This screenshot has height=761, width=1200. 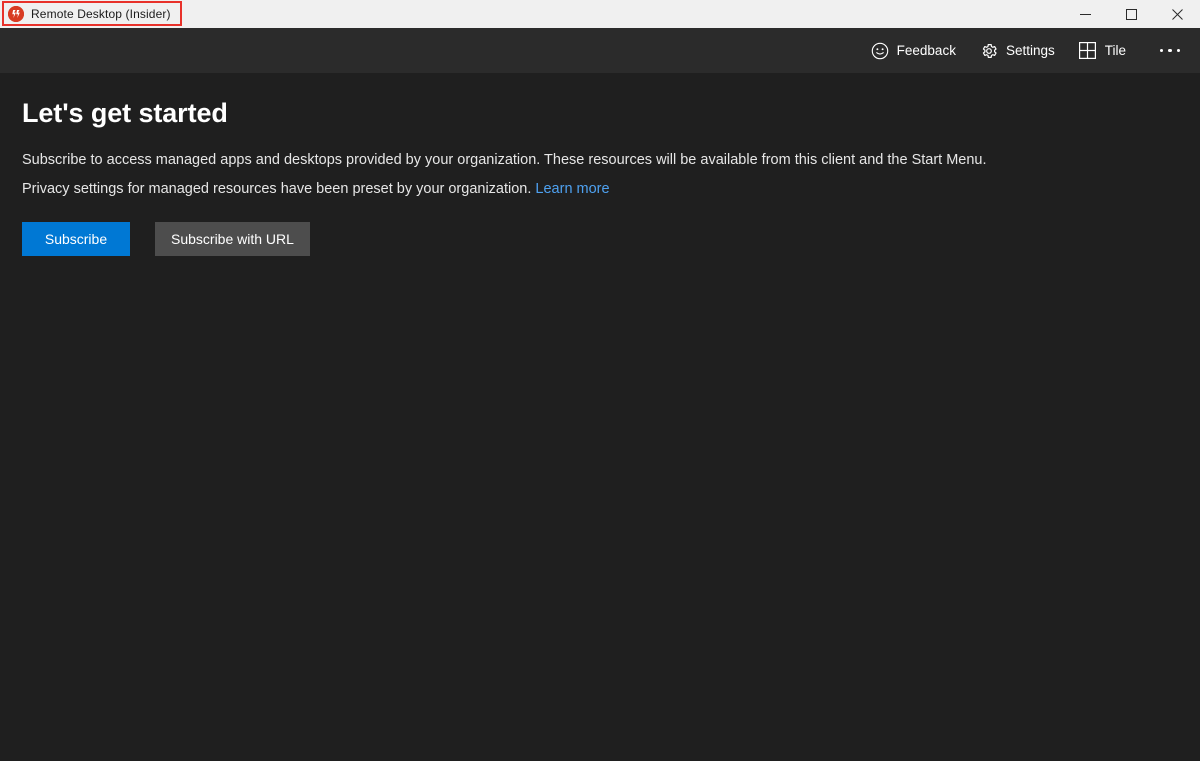 What do you see at coordinates (1030, 50) in the screenshot?
I see `toolbar-item-settings-label: Settings` at bounding box center [1030, 50].